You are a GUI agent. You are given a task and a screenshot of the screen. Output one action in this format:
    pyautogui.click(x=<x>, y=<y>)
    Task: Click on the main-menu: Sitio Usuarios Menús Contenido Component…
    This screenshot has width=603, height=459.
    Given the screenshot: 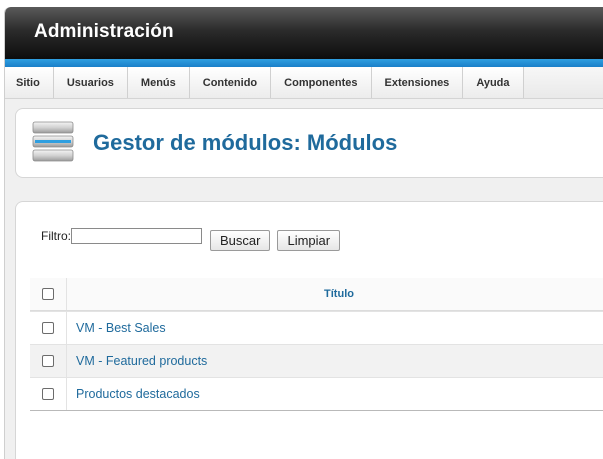 What is the action you would take?
    pyautogui.click(x=304, y=83)
    